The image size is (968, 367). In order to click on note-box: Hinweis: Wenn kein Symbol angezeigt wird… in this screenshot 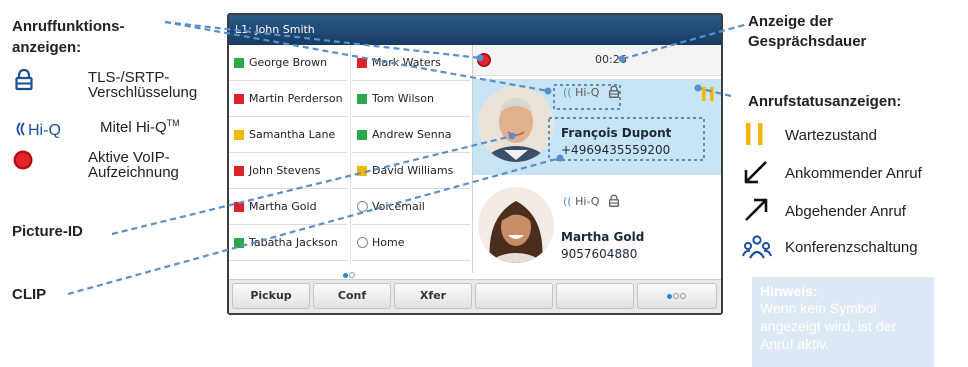, I will do `click(843, 322)`.